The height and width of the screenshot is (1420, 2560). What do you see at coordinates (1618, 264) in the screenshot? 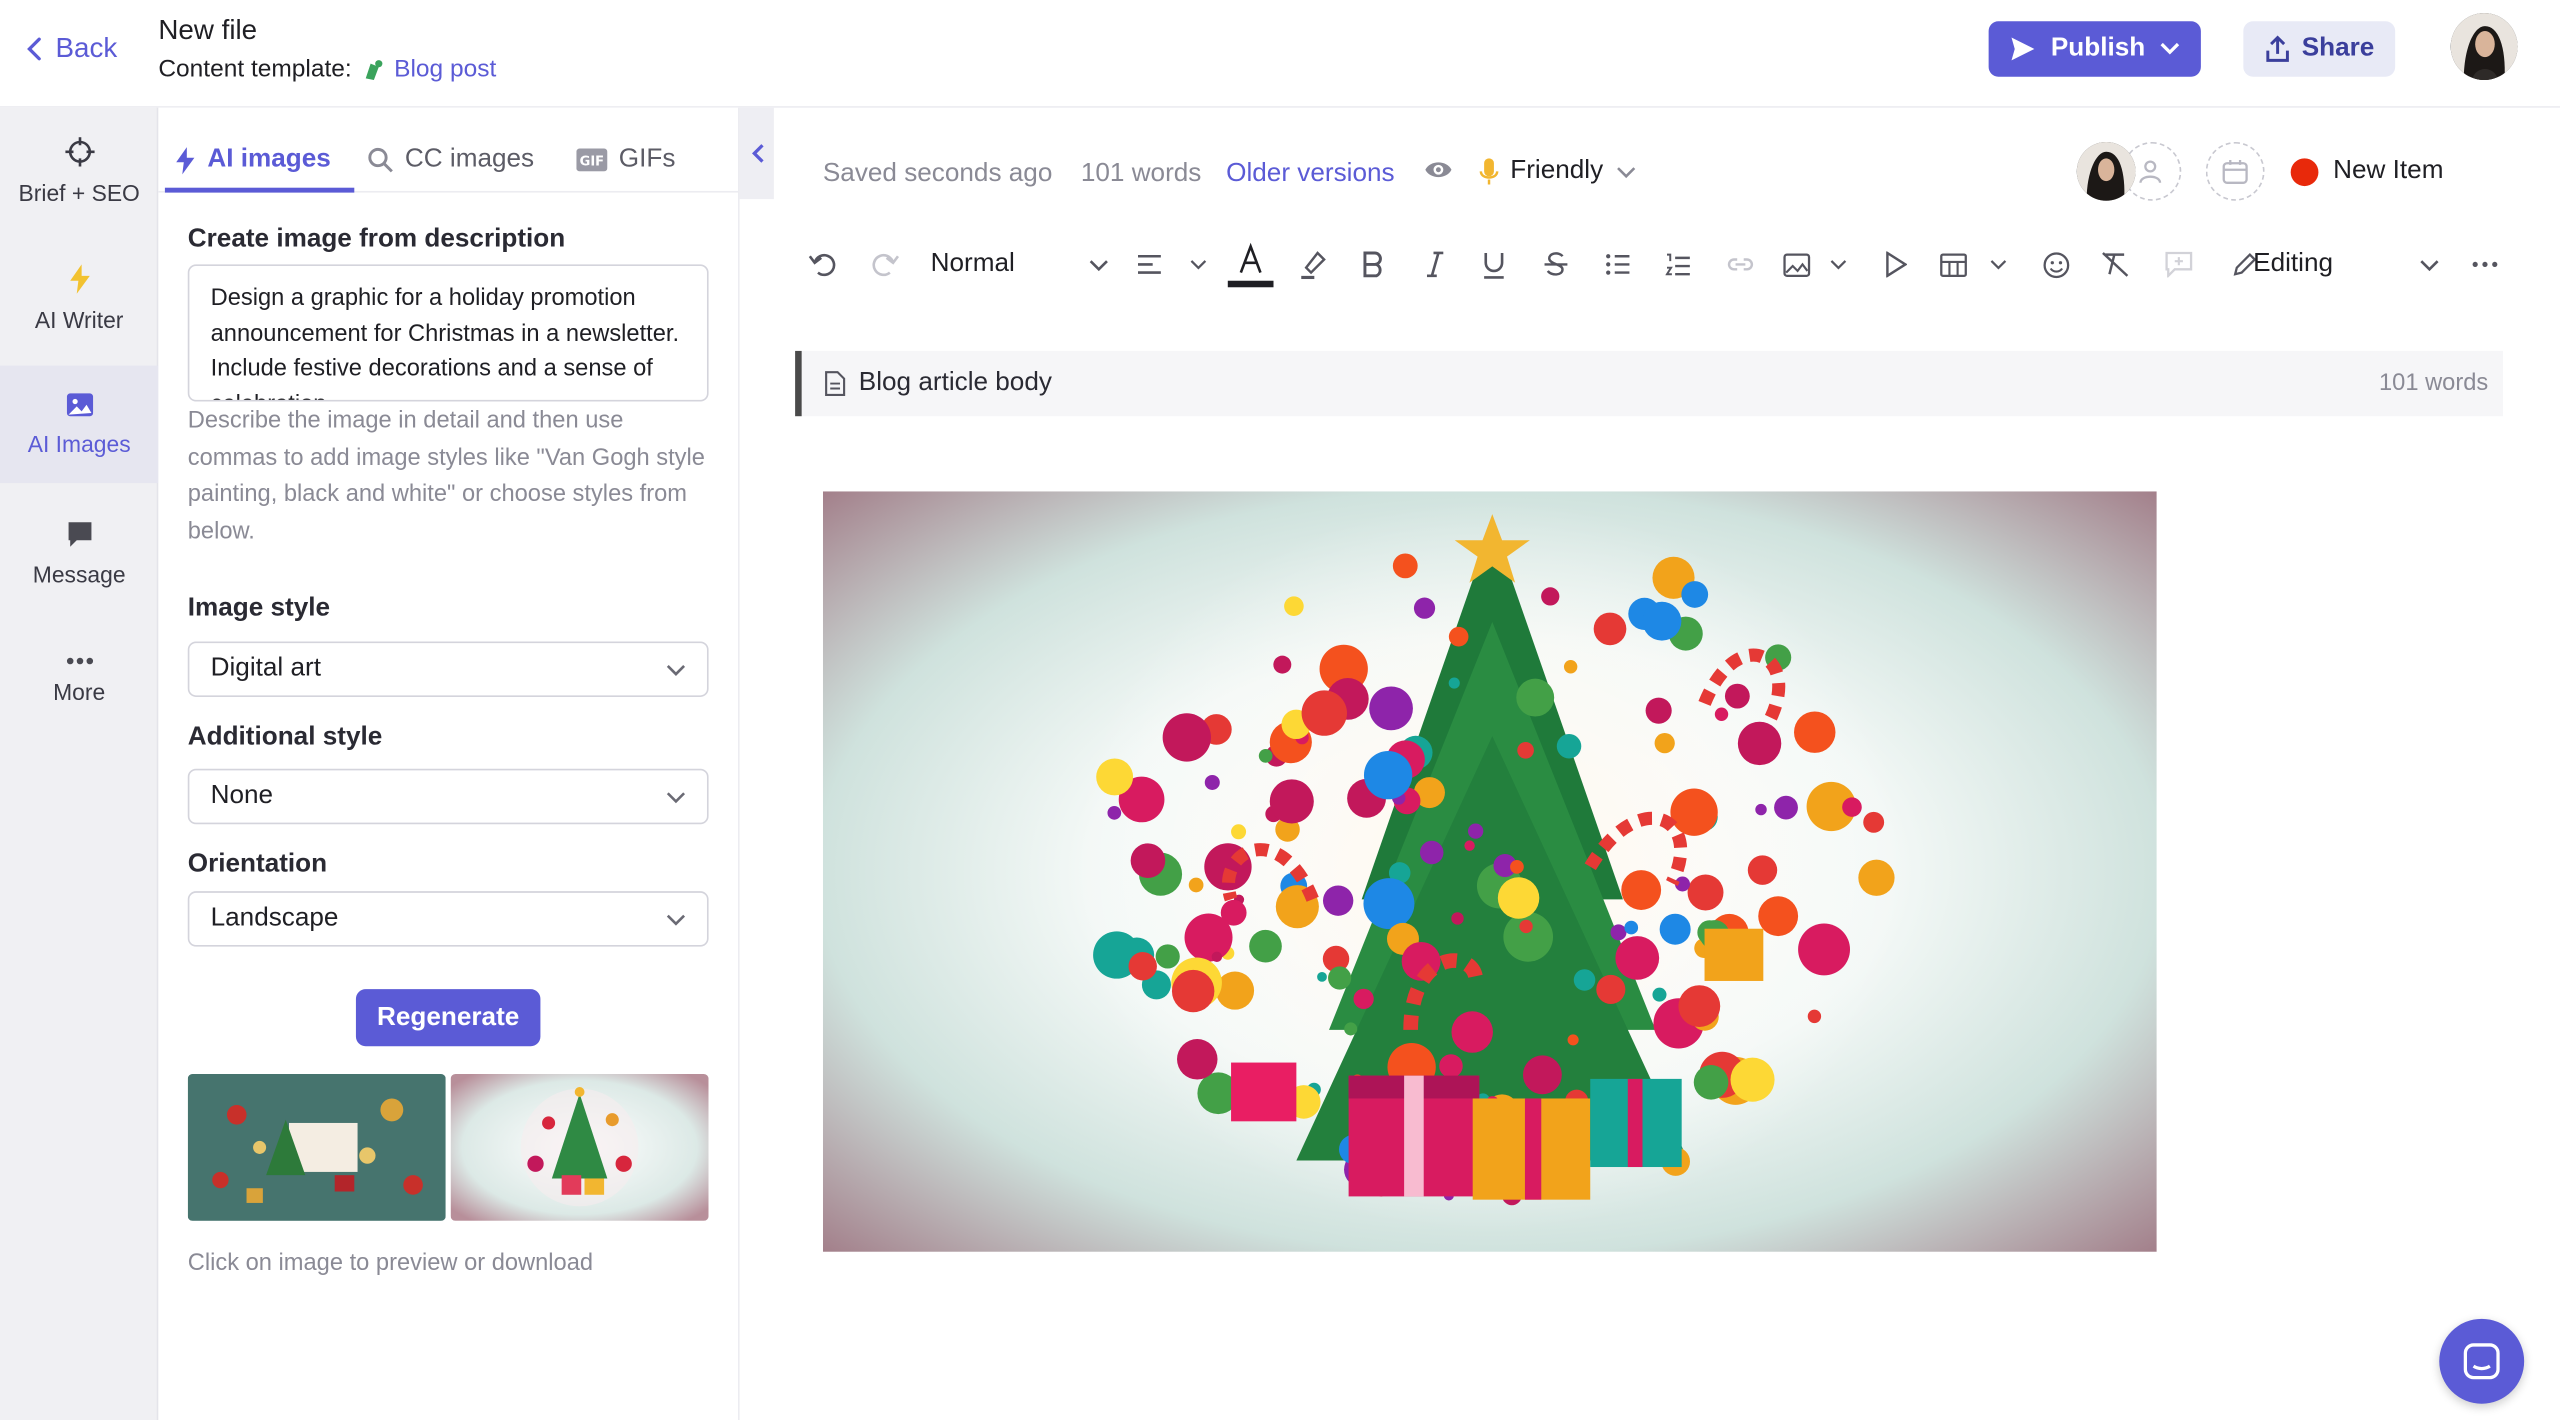
I see `bullet-list-button` at bounding box center [1618, 264].